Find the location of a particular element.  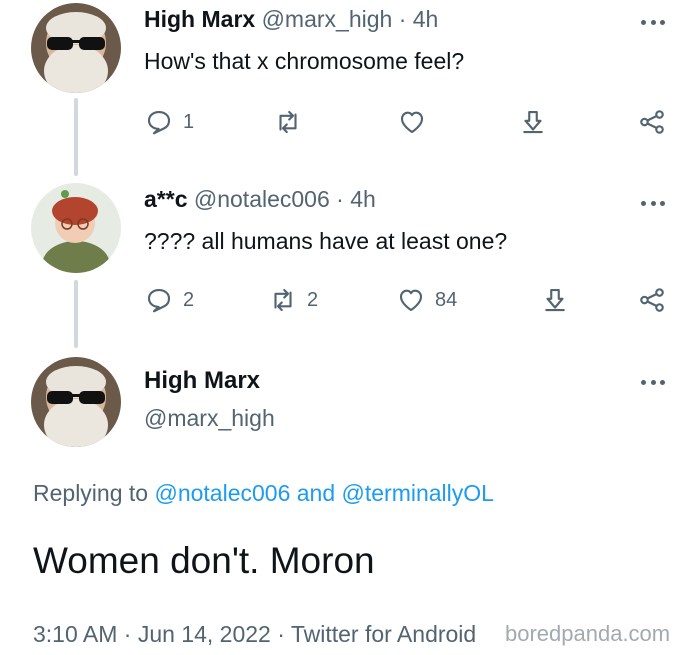

tweet-header: High Marx @marx_high · 4h is located at coordinates (291, 19).